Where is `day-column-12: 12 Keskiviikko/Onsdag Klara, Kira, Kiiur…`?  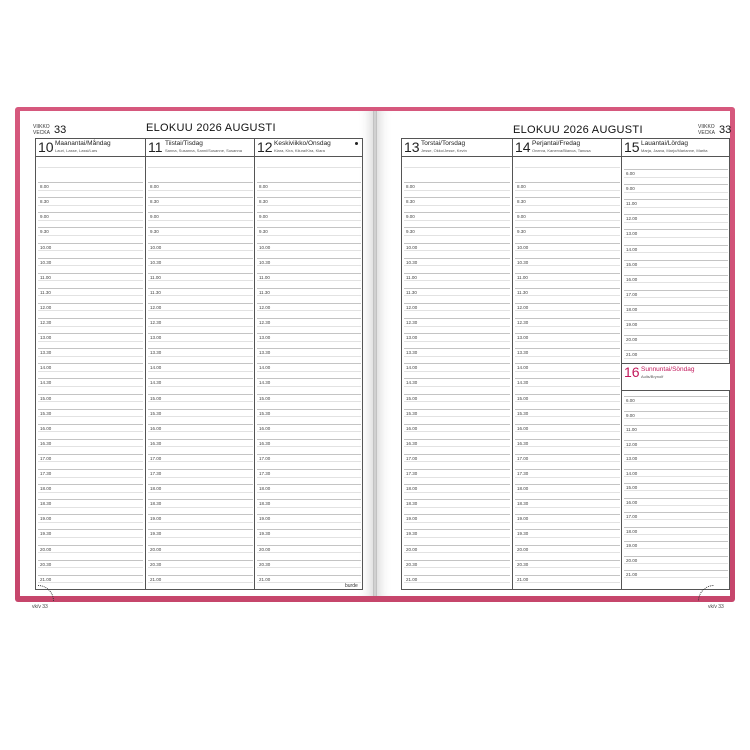 day-column-12: 12 Keskiviikko/Onsdag Klara, Kira, Kiiur… is located at coordinates (308, 364).